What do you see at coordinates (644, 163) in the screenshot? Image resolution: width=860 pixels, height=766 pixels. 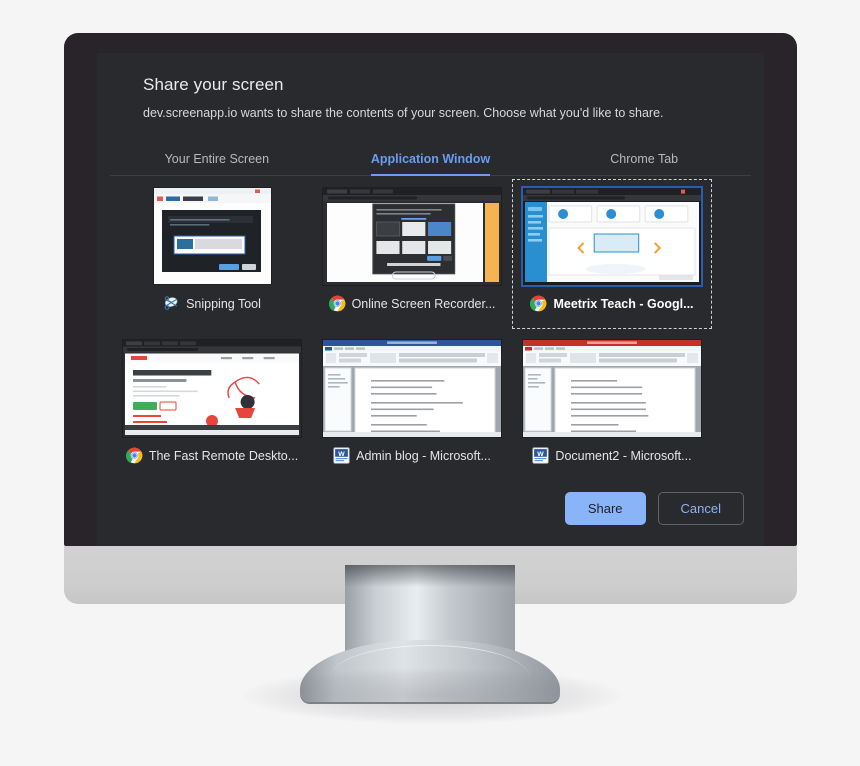 I see `tab-chrome-tab: Chrome Tab` at bounding box center [644, 163].